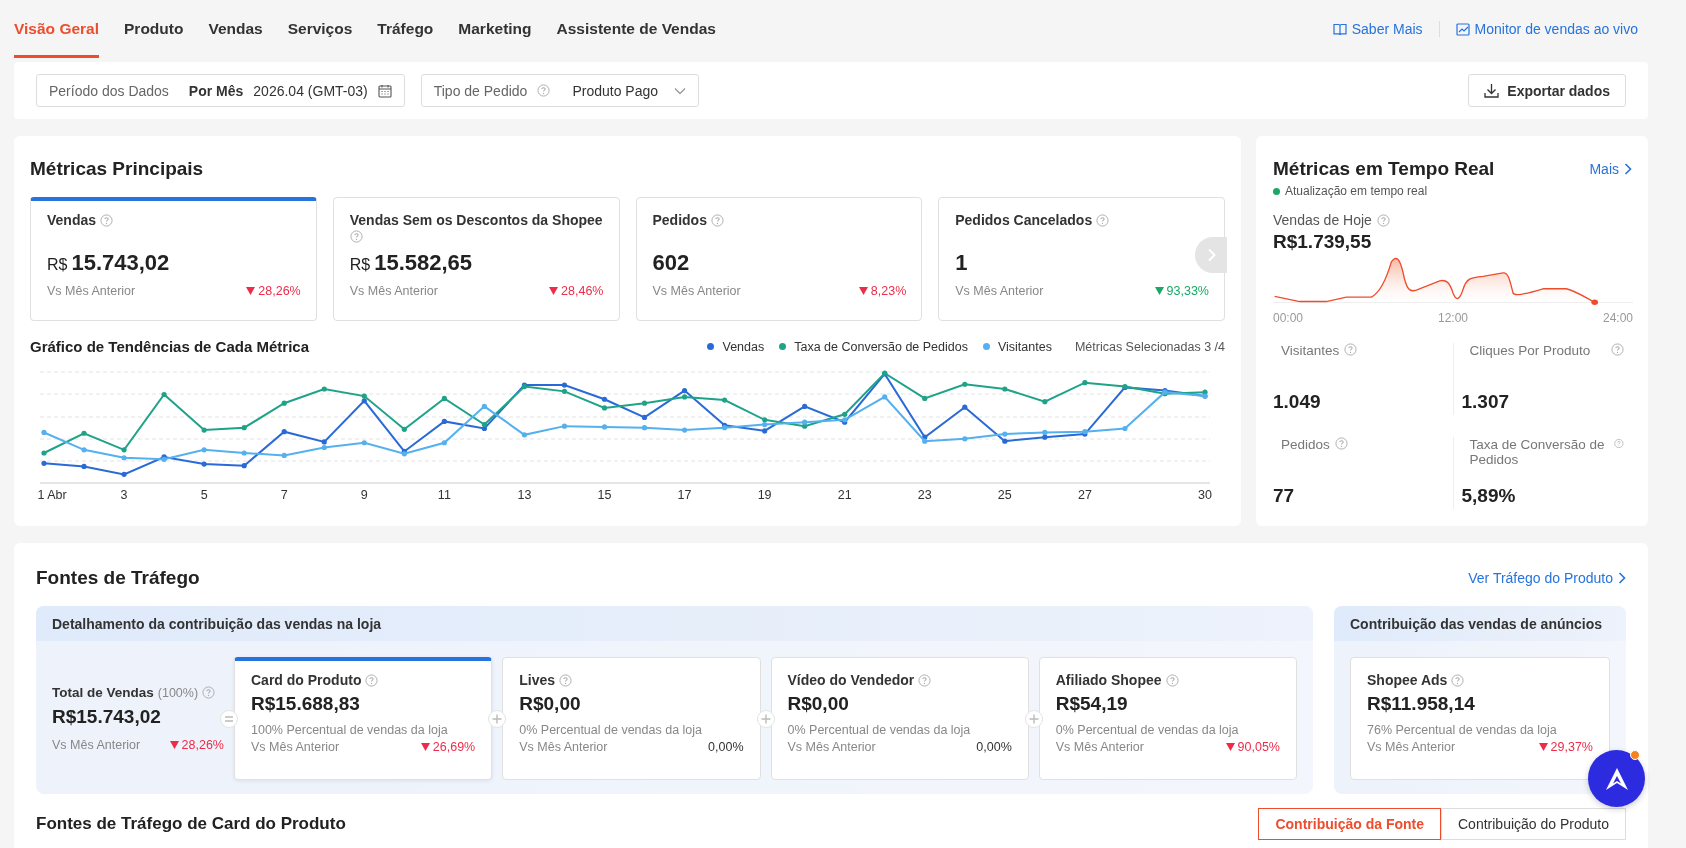  What do you see at coordinates (1384, 169) in the screenshot?
I see `section-title: Métricas em Tempo Real` at bounding box center [1384, 169].